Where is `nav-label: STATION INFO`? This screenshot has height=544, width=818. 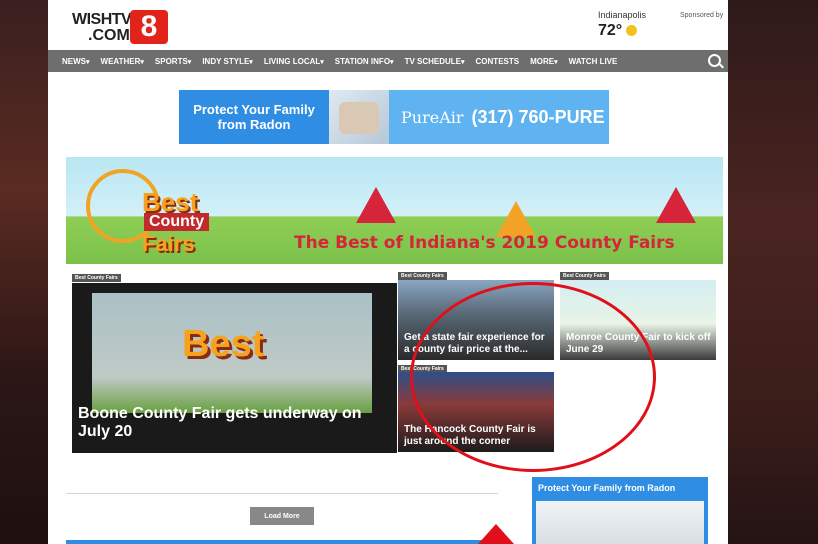
nav-label: STATION INFO is located at coordinates (362, 61).